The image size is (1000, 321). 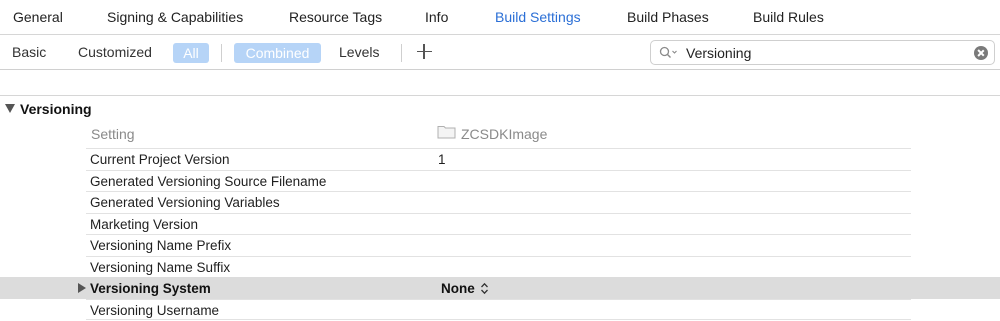 I want to click on disclosure-triangle-open-icon, so click(x=10, y=108).